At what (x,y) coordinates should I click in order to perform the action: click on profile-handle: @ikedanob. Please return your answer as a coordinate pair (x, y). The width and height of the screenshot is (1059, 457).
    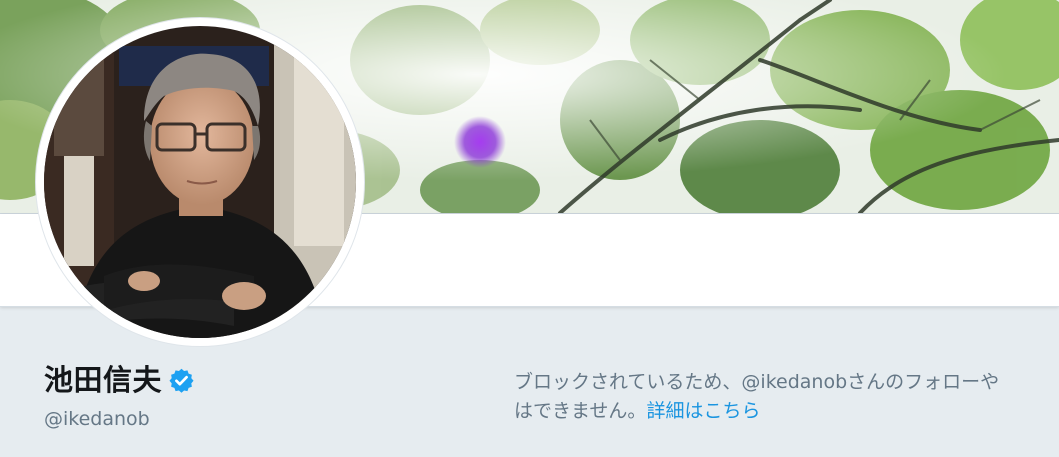
    Looking at the image, I should click on (97, 419).